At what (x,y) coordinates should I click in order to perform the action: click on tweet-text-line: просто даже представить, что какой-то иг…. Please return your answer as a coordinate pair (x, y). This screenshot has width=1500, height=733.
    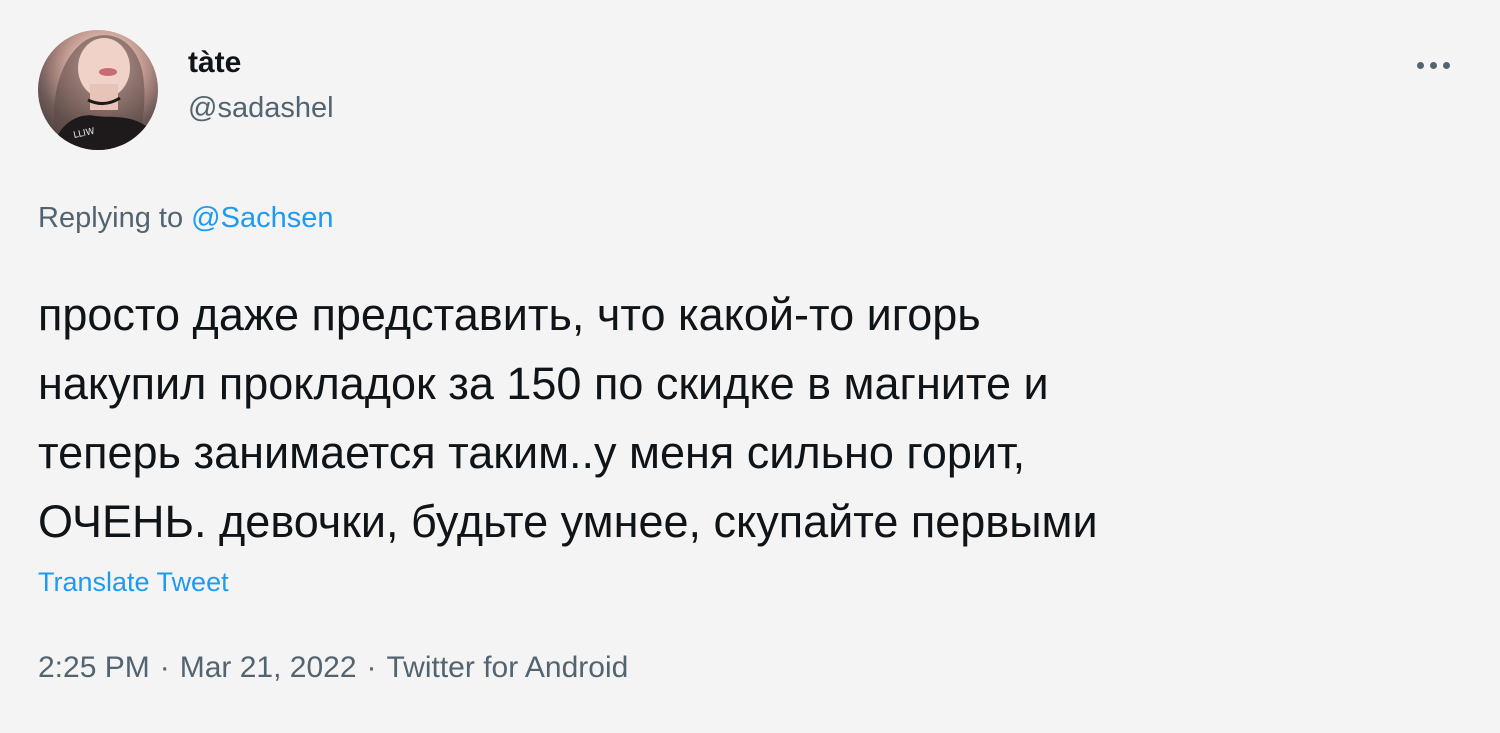
    Looking at the image, I should click on (509, 314).